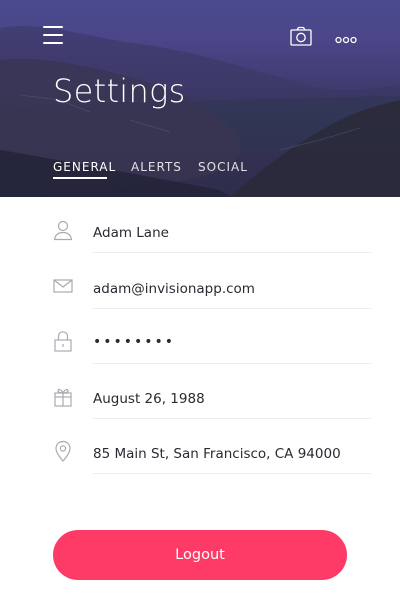 This screenshot has height=603, width=400. I want to click on address-value: 85 Main St, San Francisco, CA 94000, so click(217, 454).